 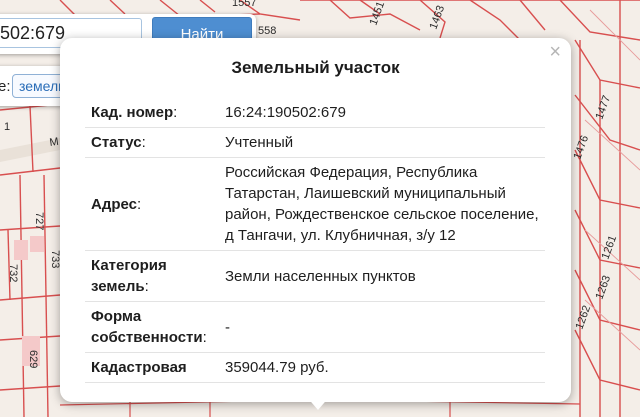 What do you see at coordinates (155, 204) in the screenshot?
I see `info-key: Адрес:` at bounding box center [155, 204].